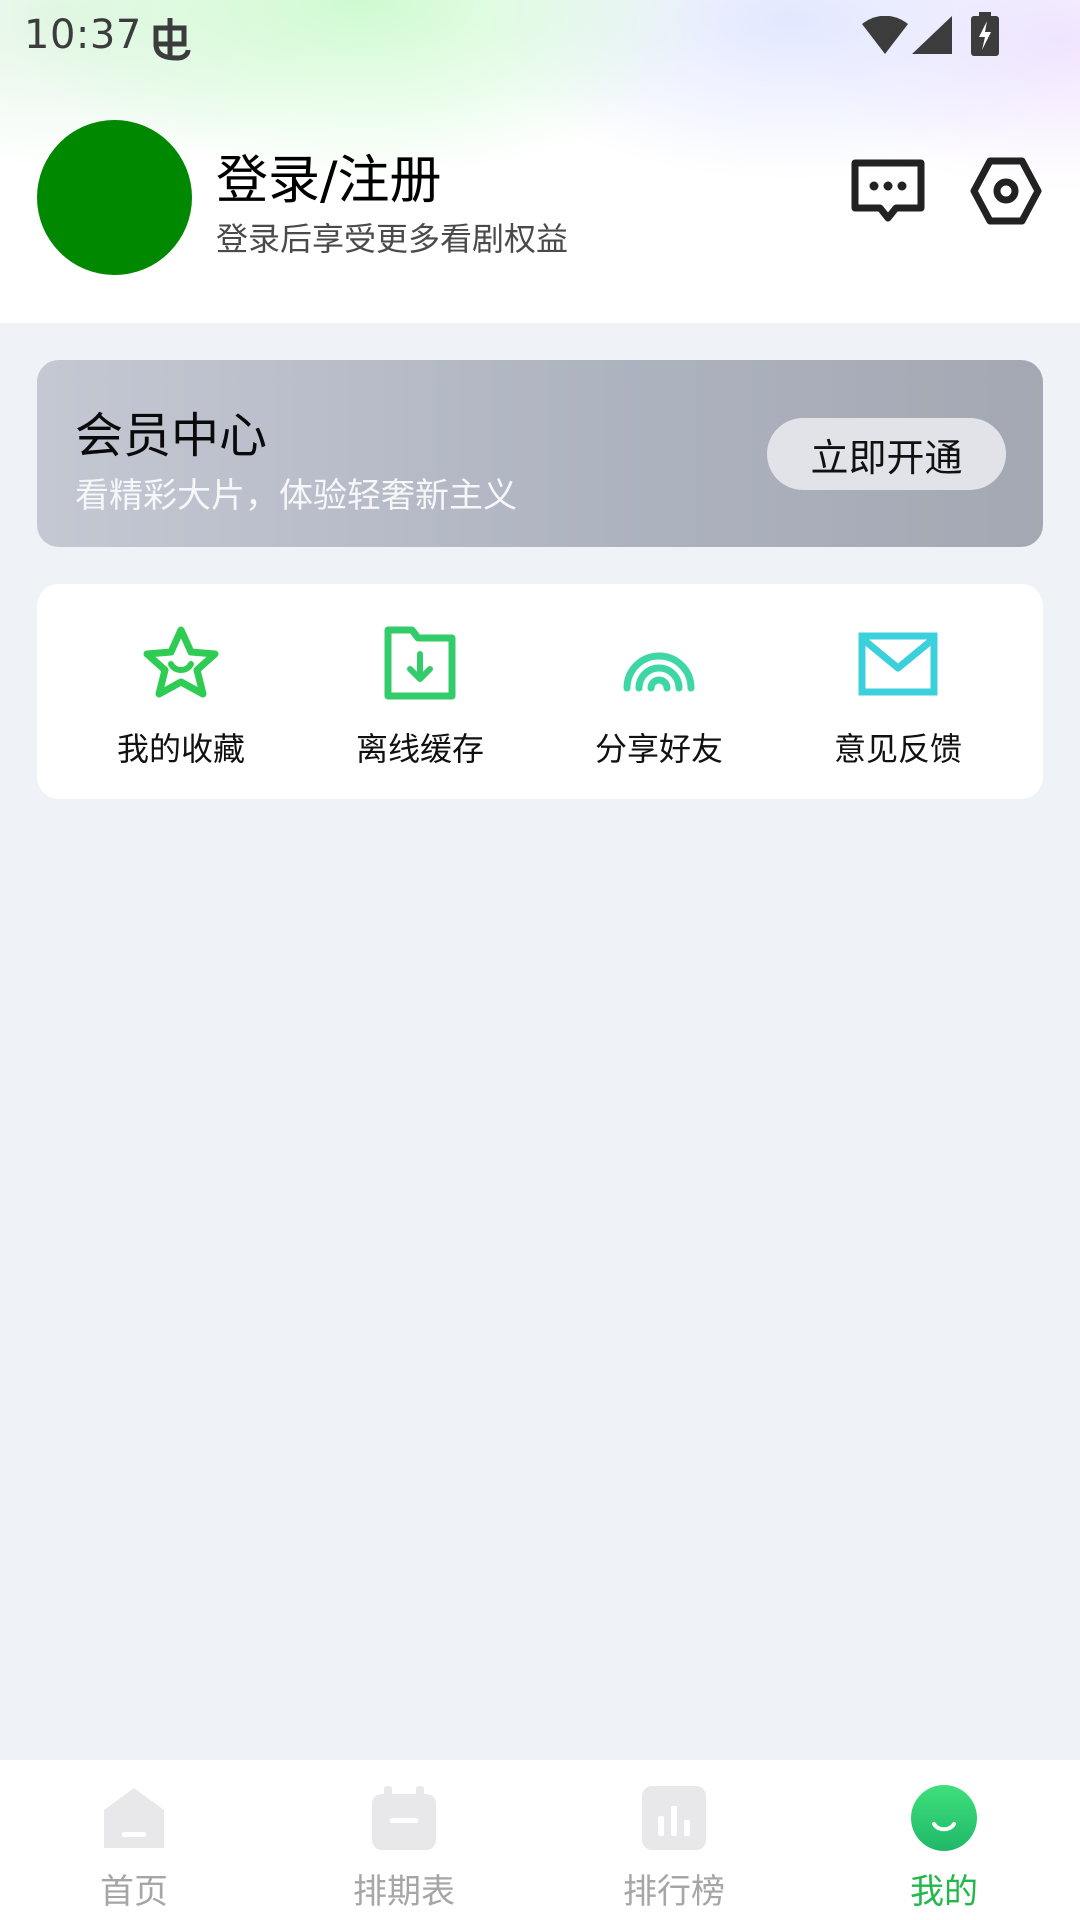 This screenshot has height=1920, width=1080. I want to click on ranking-icon, so click(674, 1818).